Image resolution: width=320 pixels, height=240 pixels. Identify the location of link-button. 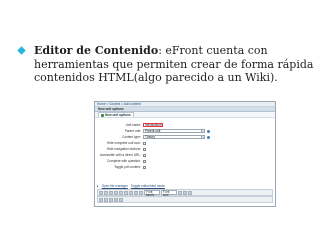
(180, 192).